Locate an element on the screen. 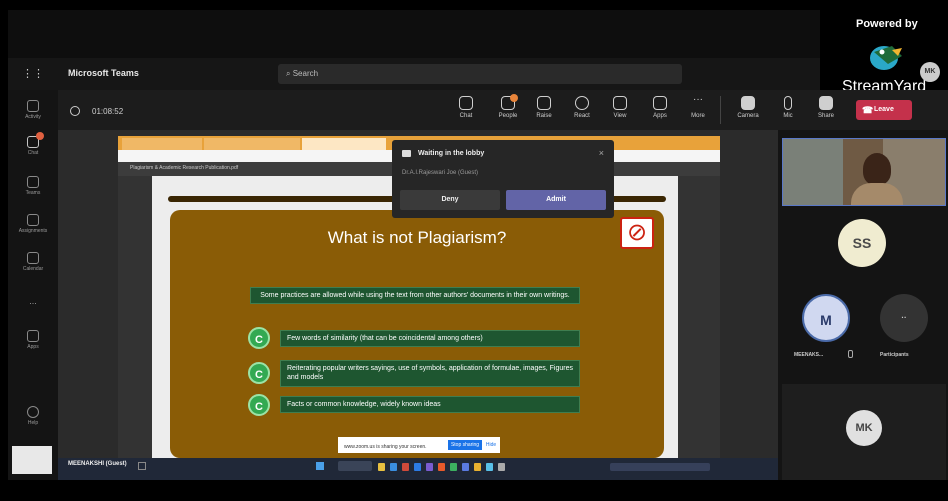  search-placeholder: Search is located at coordinates (305, 73).